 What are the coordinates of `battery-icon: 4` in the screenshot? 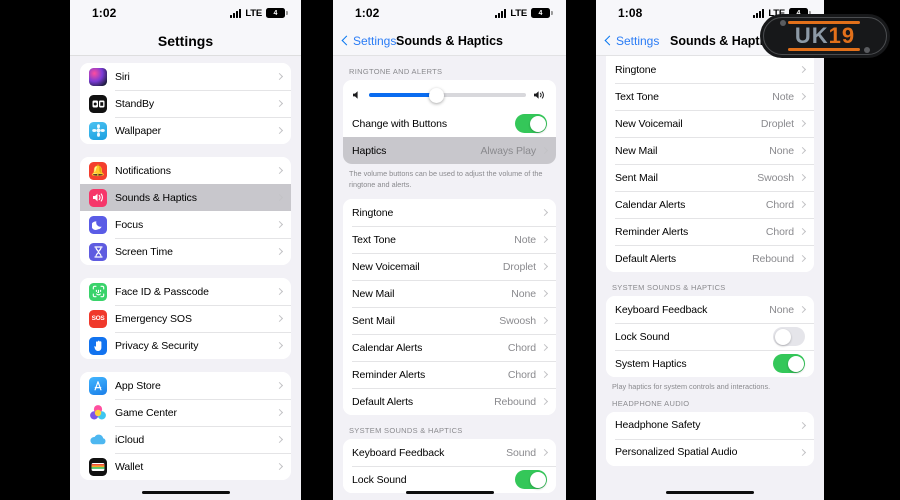 It's located at (542, 13).